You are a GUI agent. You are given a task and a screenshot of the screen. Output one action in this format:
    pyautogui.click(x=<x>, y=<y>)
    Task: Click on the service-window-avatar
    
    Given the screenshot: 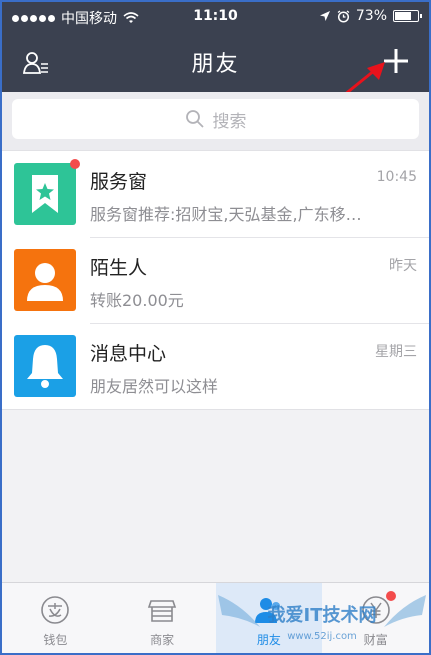 What is the action you would take?
    pyautogui.click(x=47, y=192)
    